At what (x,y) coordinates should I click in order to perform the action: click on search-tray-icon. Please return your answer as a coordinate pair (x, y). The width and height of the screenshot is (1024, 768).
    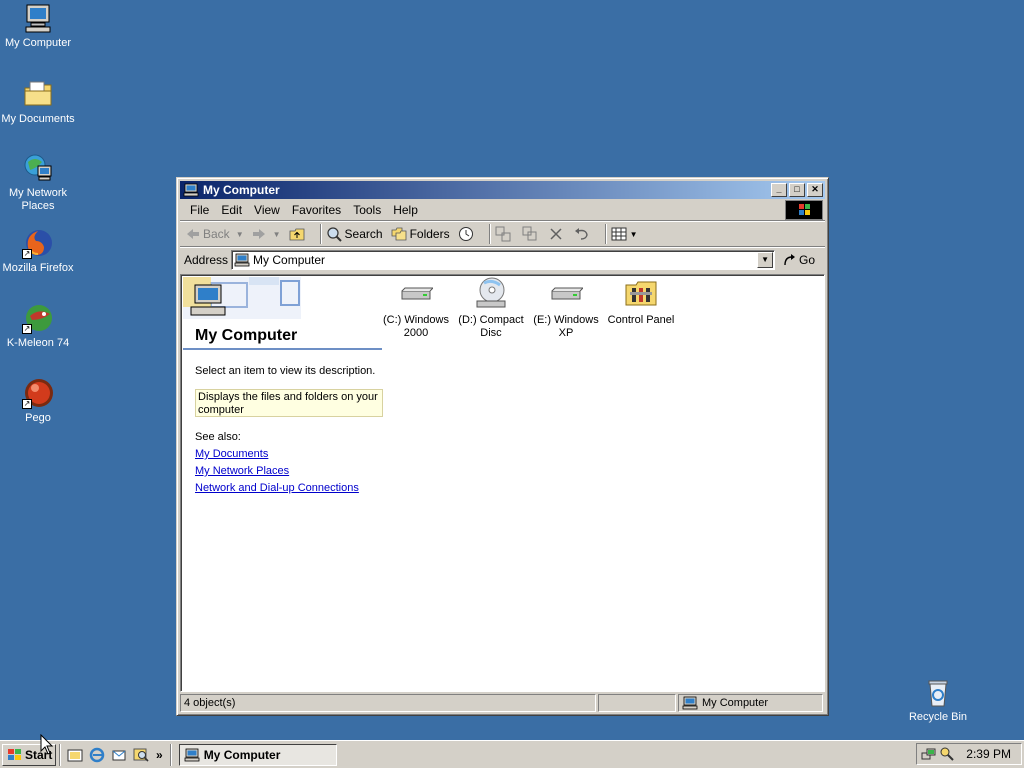
    Looking at the image, I should click on (947, 754).